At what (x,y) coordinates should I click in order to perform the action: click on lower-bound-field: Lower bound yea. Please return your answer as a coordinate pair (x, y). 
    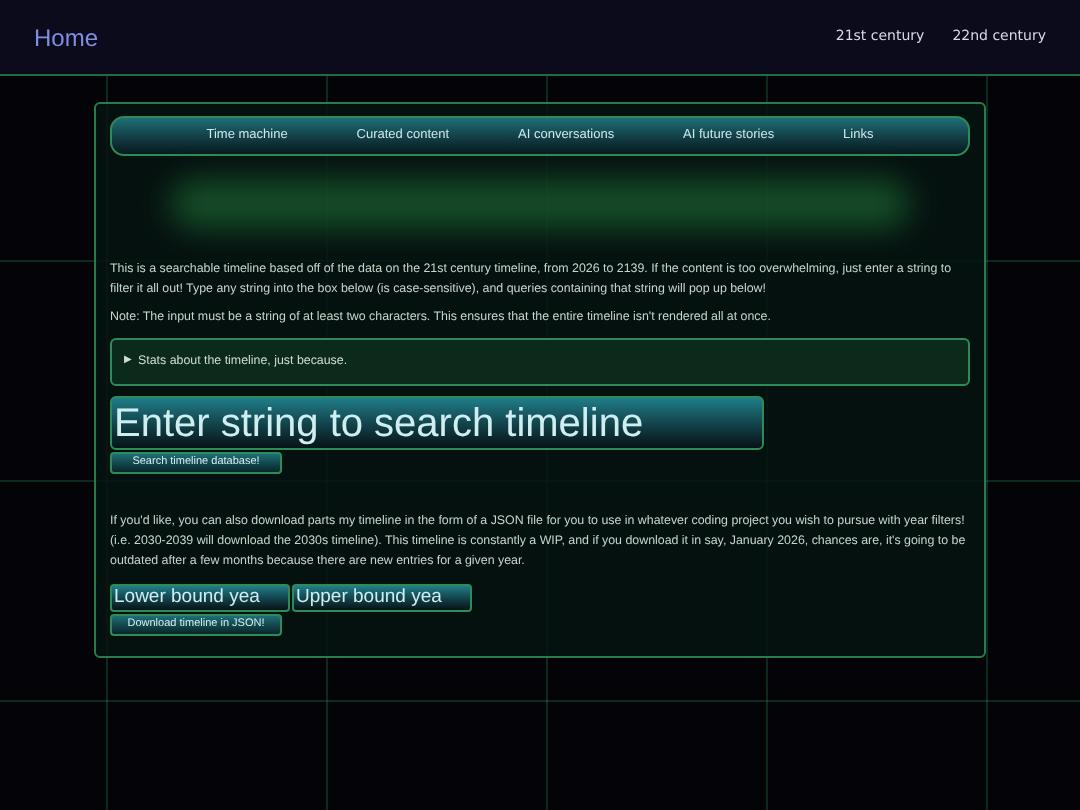
    Looking at the image, I should click on (200, 598).